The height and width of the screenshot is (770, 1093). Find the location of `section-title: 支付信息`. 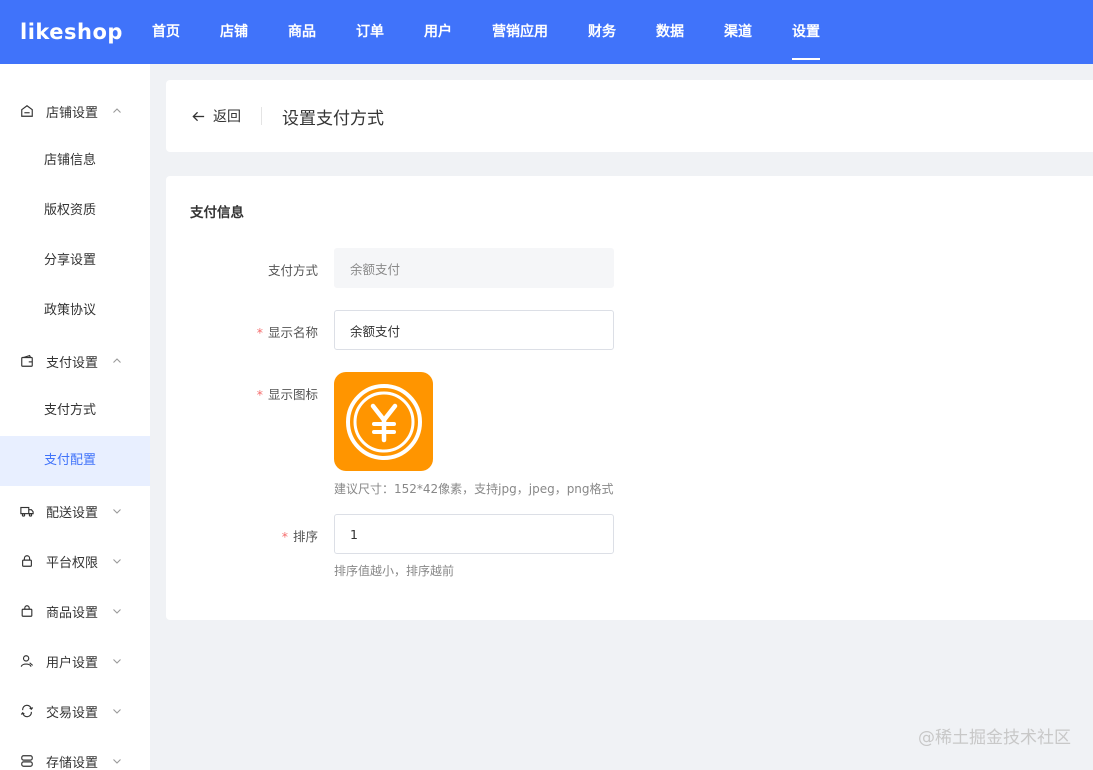

section-title: 支付信息 is located at coordinates (217, 213).